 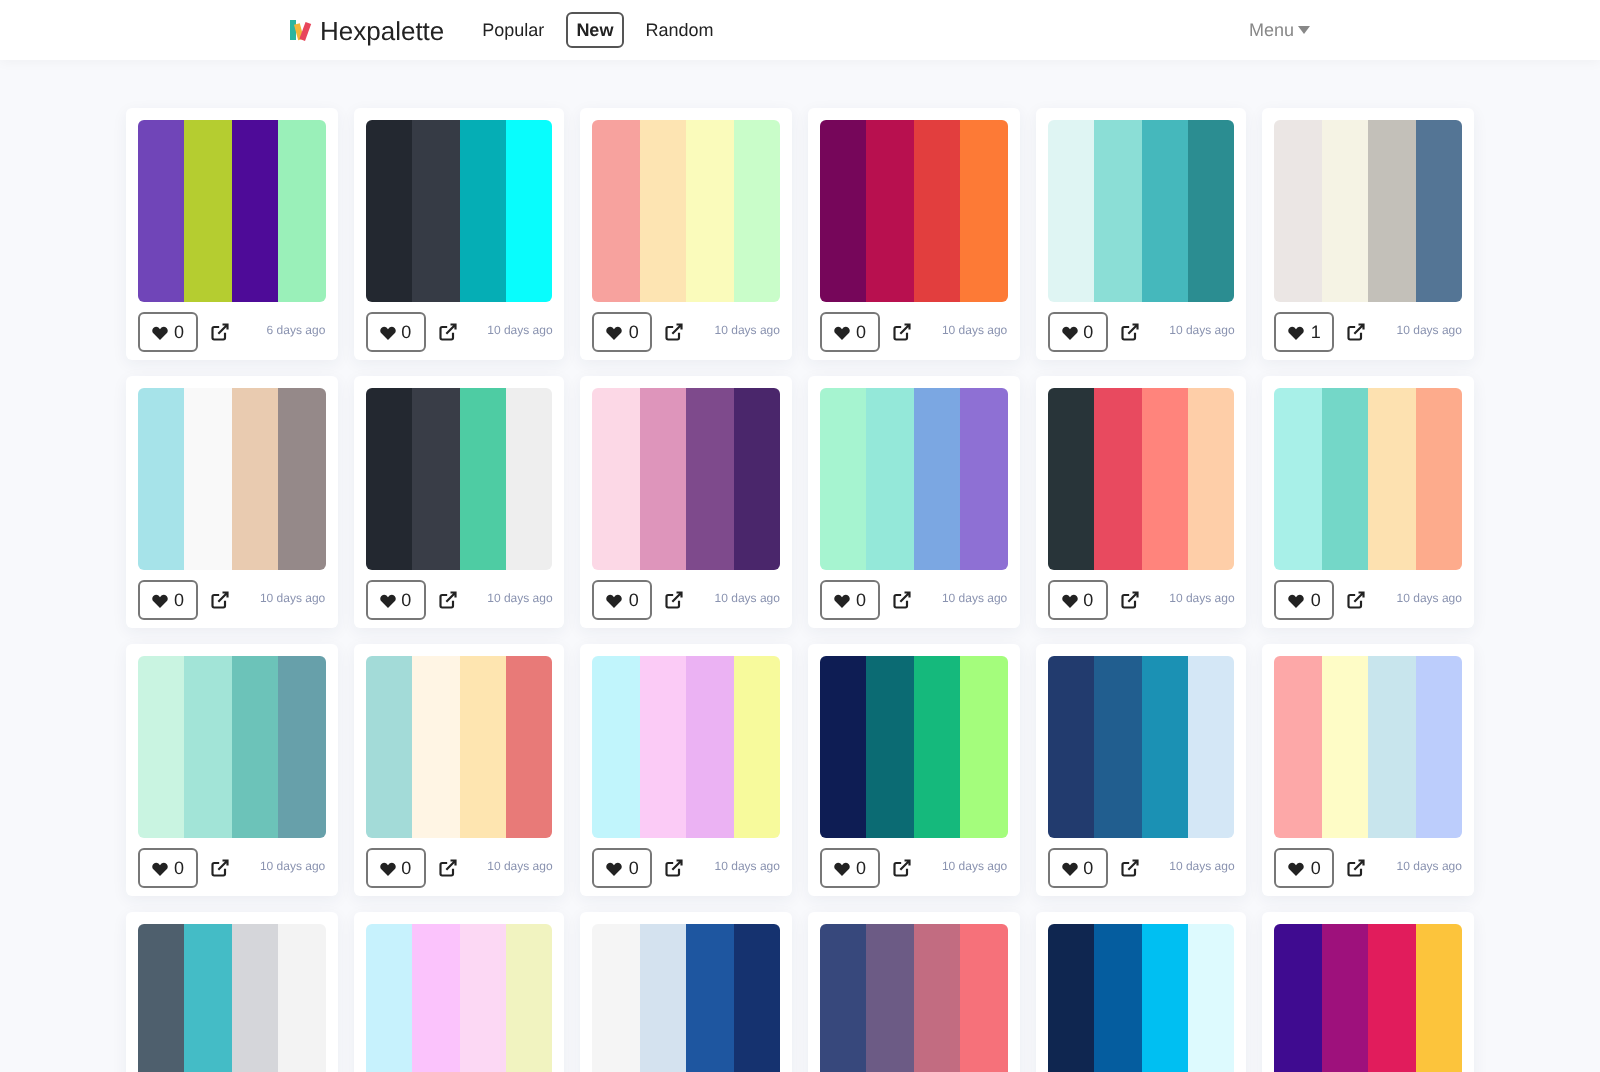 I want to click on brand-name: Hexpalette, so click(x=382, y=30).